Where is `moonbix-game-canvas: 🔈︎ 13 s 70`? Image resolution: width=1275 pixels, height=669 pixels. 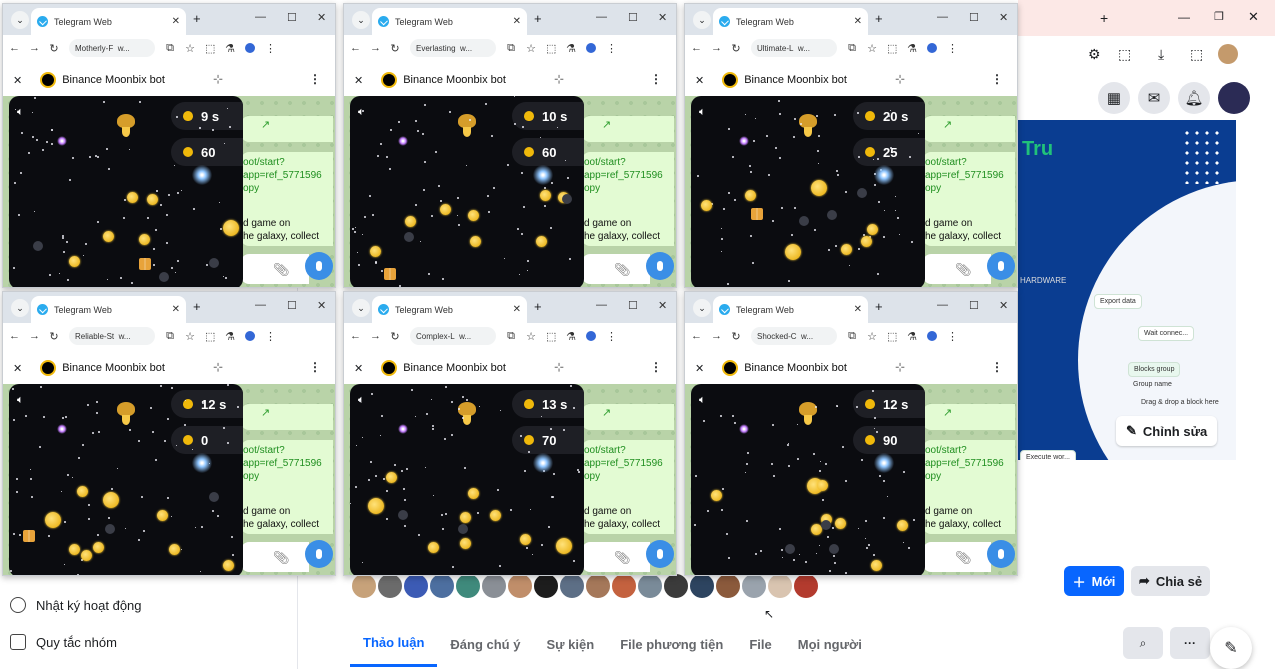 moonbix-game-canvas: 🔈︎ 13 s 70 is located at coordinates (467, 479).